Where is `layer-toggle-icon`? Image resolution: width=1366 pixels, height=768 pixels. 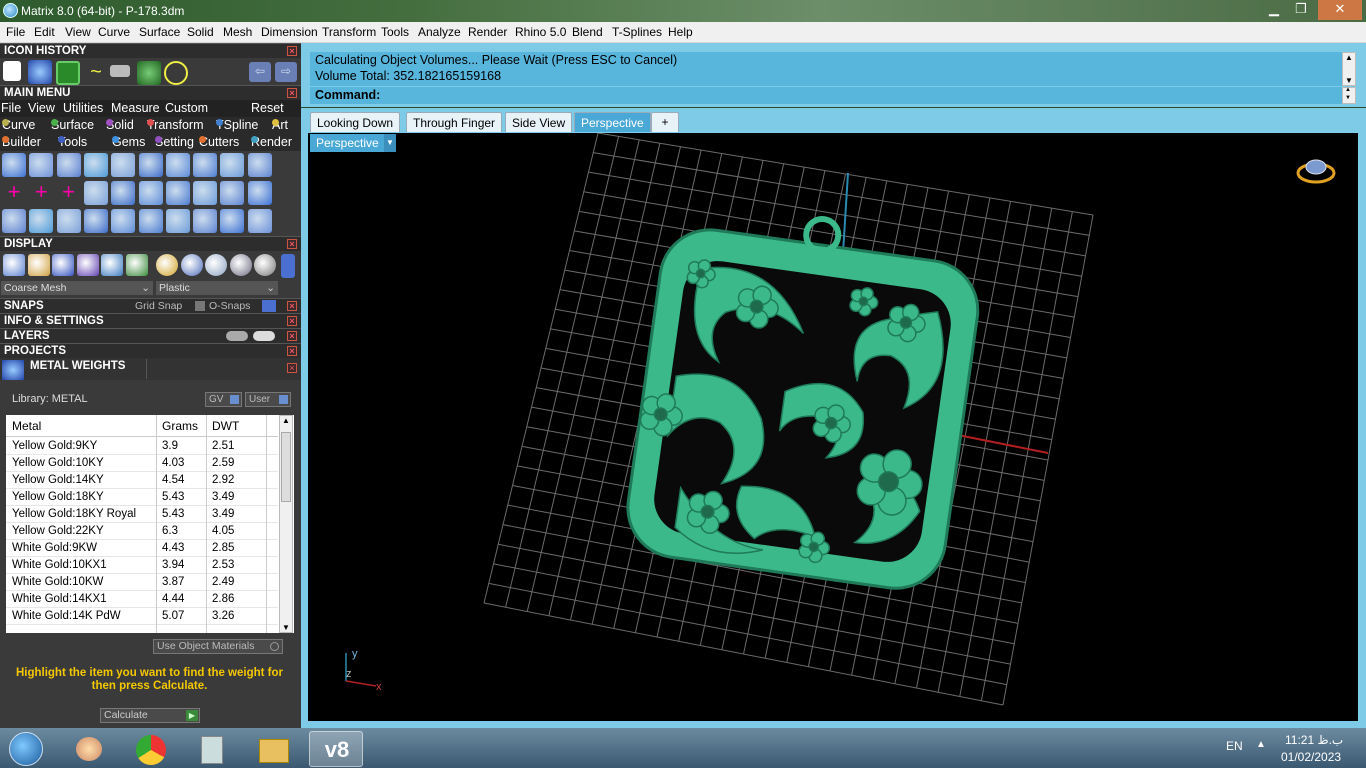 layer-toggle-icon is located at coordinates (237, 336).